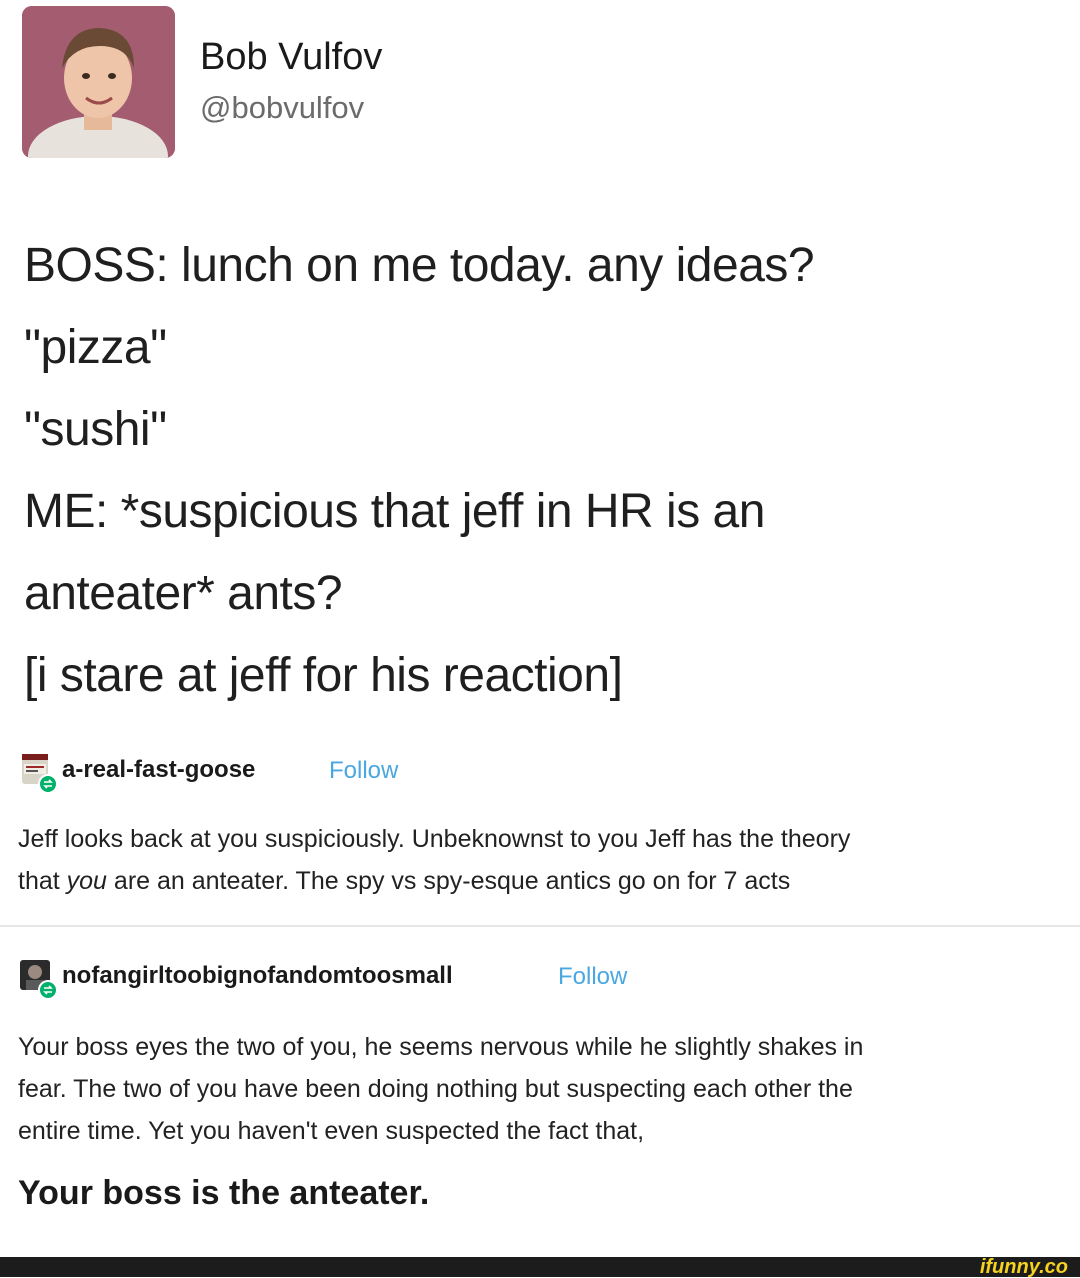 This screenshot has width=1080, height=1278. What do you see at coordinates (291, 57) in the screenshot?
I see `author-name: Bob Vulfov` at bounding box center [291, 57].